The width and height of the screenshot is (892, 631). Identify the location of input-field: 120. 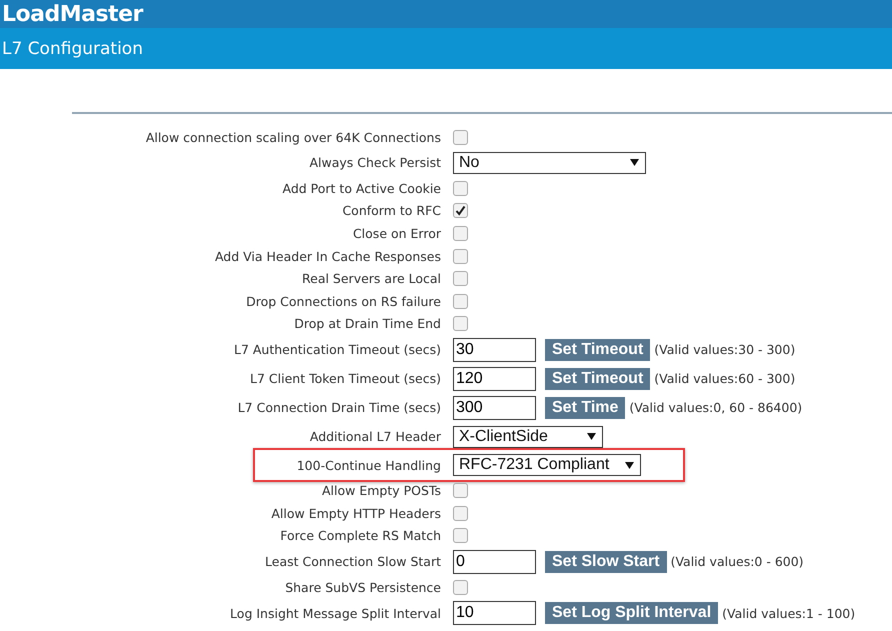
(494, 378).